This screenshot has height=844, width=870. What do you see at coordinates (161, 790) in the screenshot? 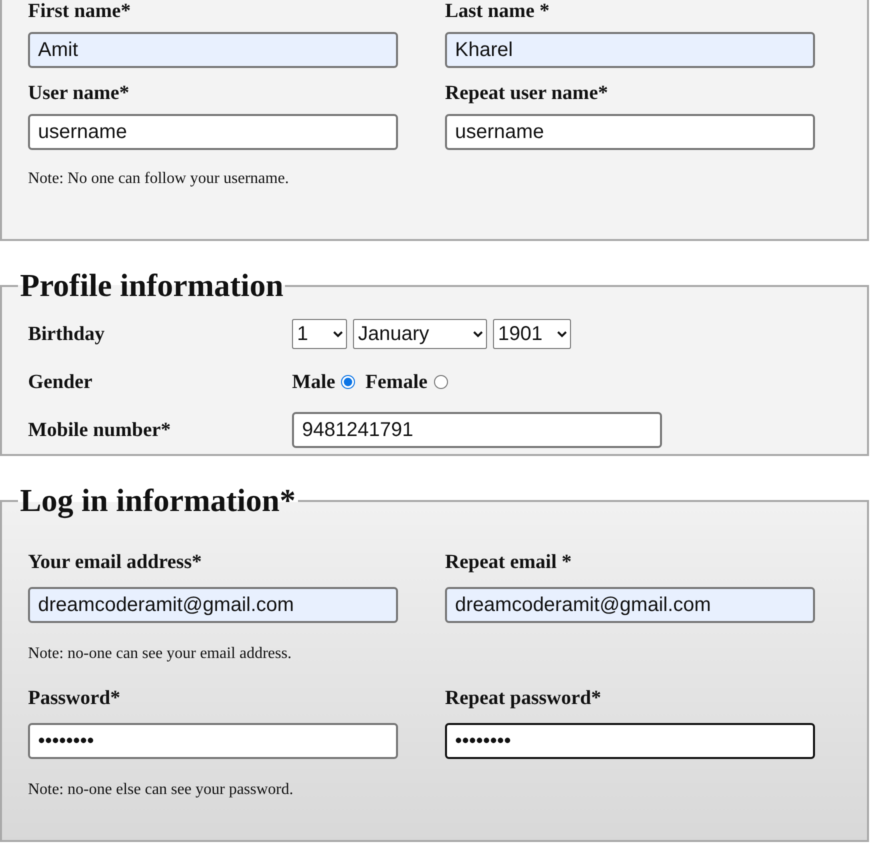
I see `note-text: Note: no-one else can see your password.` at bounding box center [161, 790].